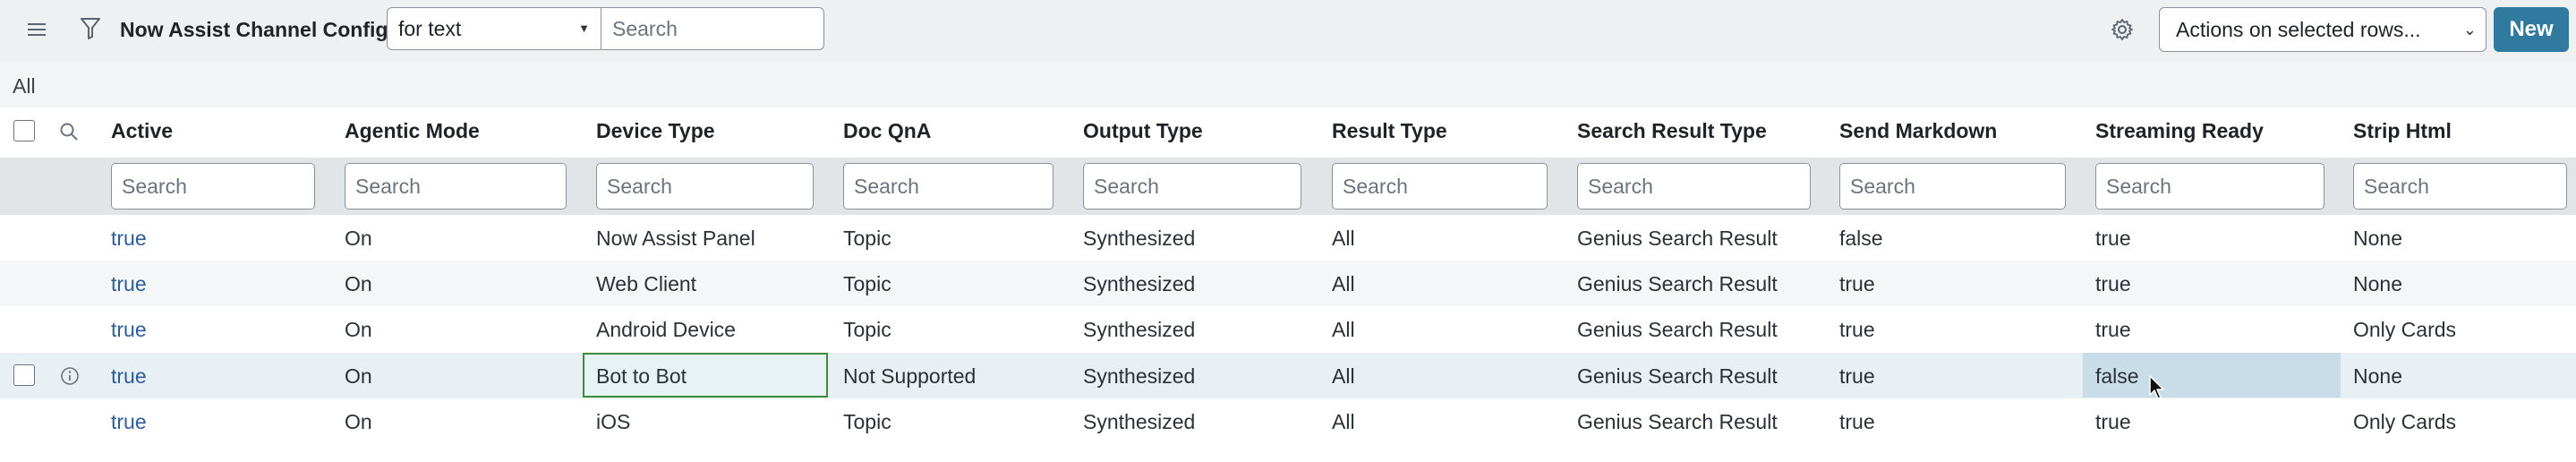 The image size is (2576, 462). What do you see at coordinates (666, 329) in the screenshot?
I see `device-type-cell: Android Device` at bounding box center [666, 329].